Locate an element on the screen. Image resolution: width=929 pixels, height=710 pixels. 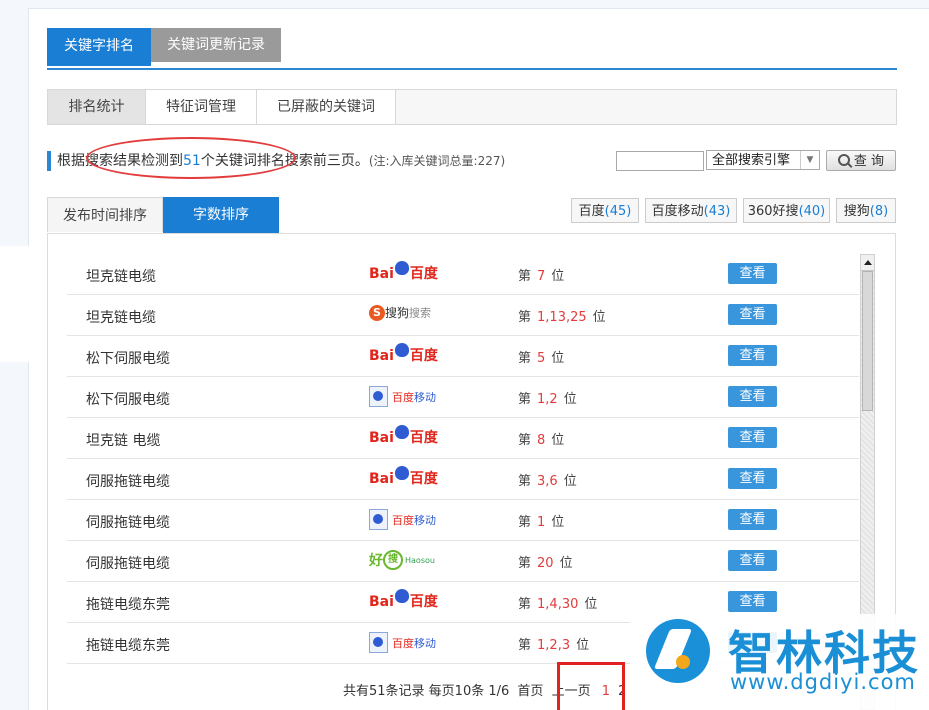
rank-position: 1 is located at coordinates (541, 522).